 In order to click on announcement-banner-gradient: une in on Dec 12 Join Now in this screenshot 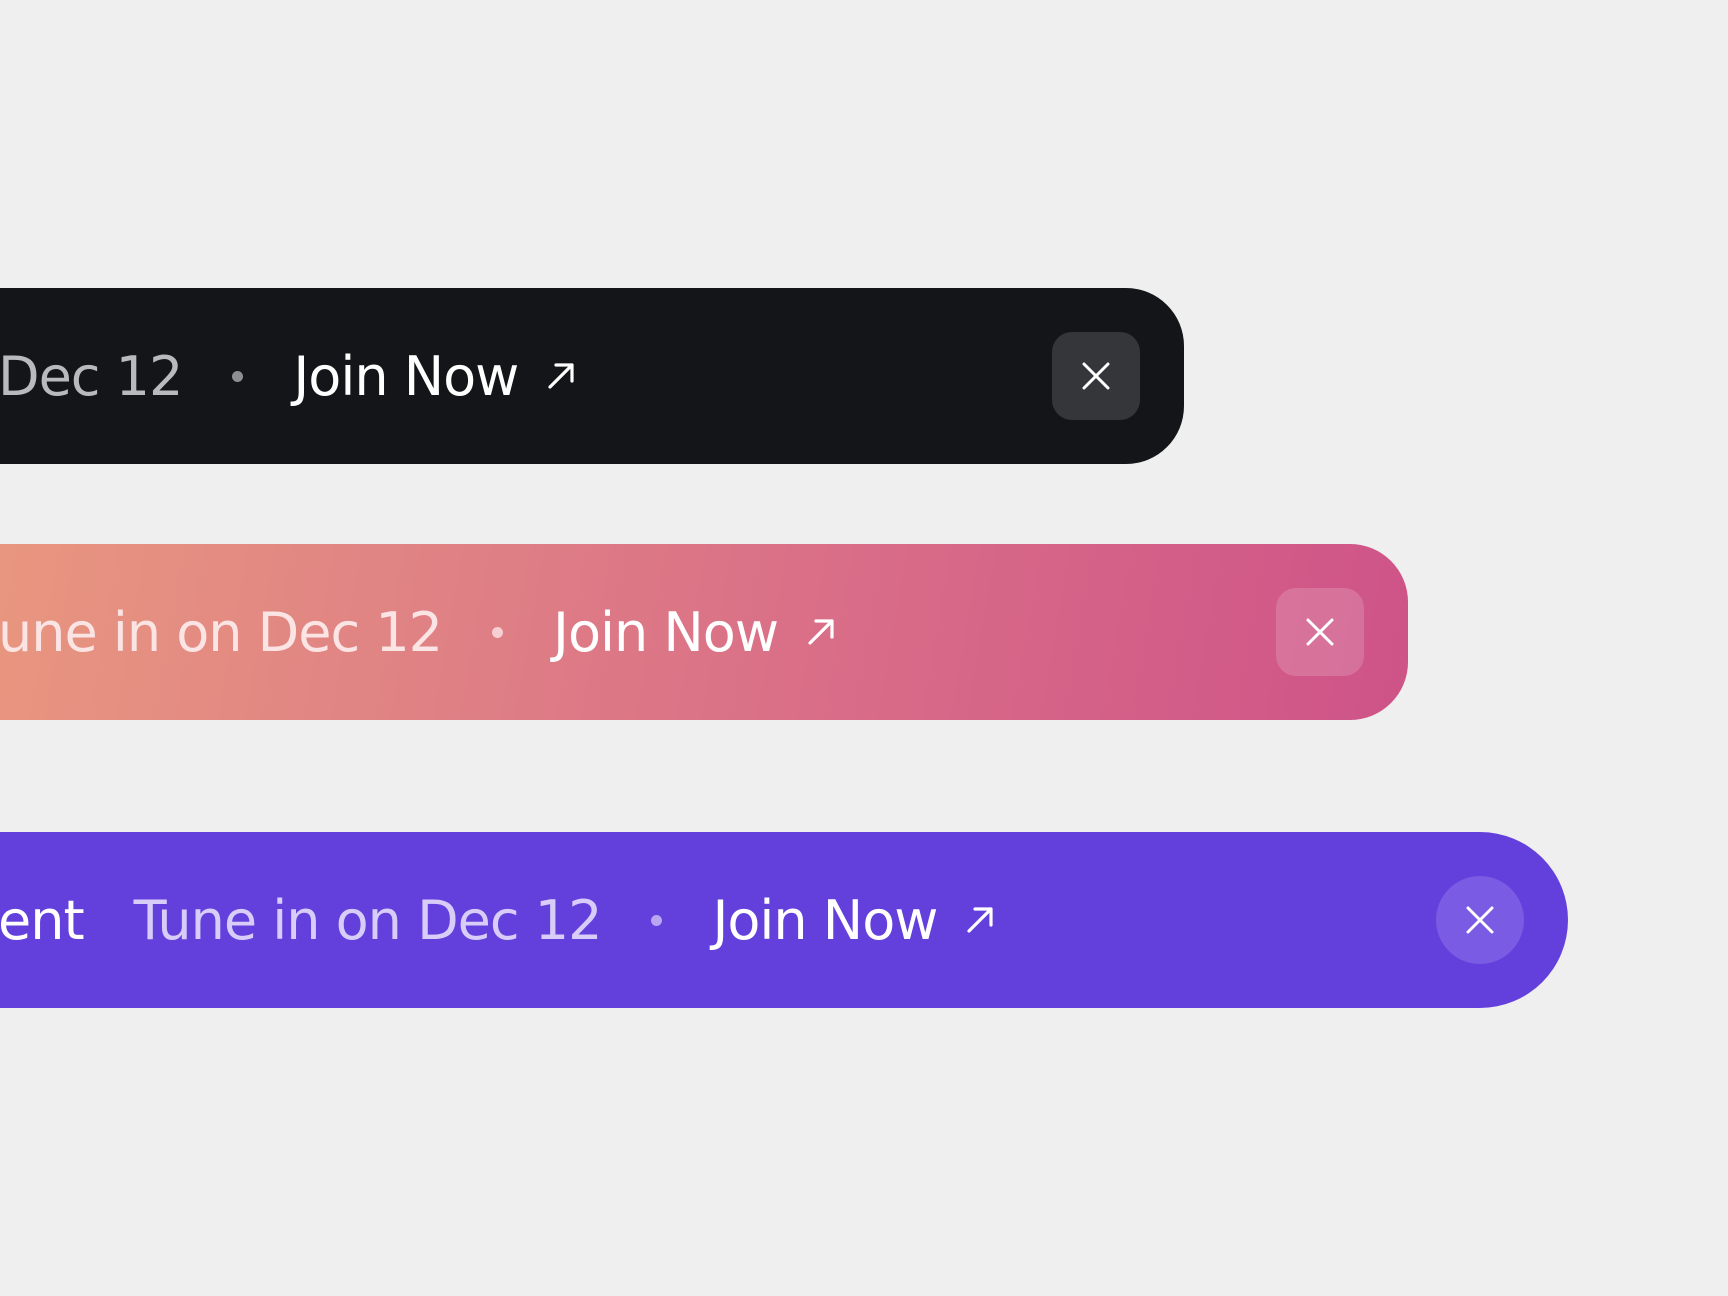, I will do `click(704, 632)`.